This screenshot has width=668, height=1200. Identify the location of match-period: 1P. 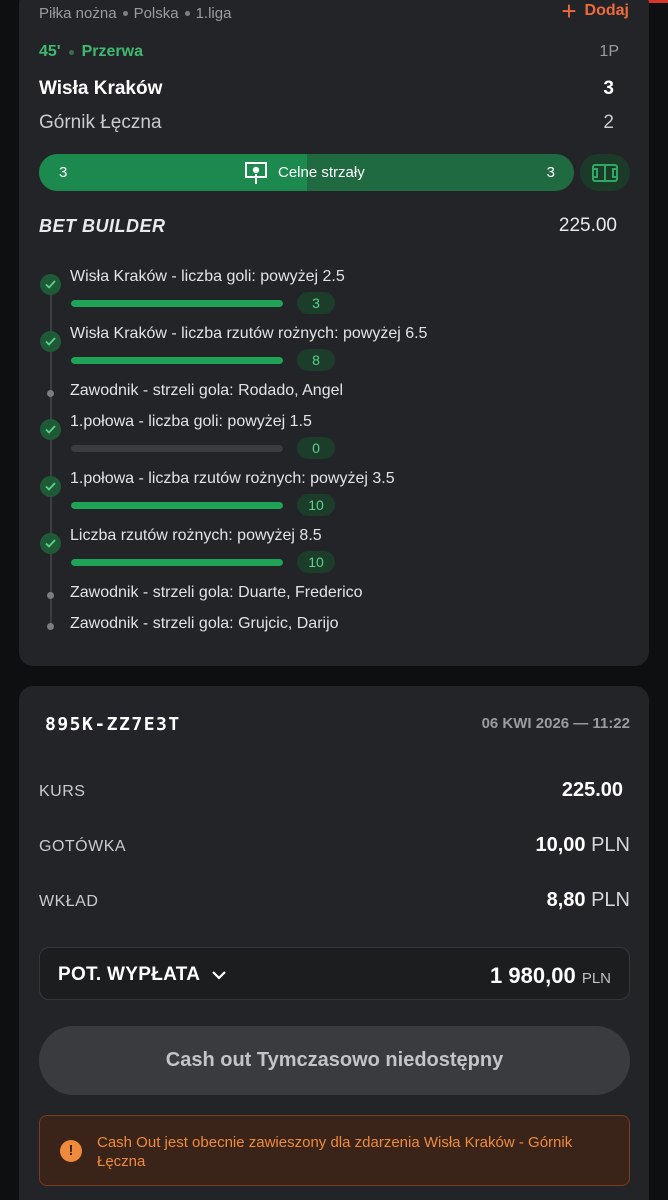
(609, 51).